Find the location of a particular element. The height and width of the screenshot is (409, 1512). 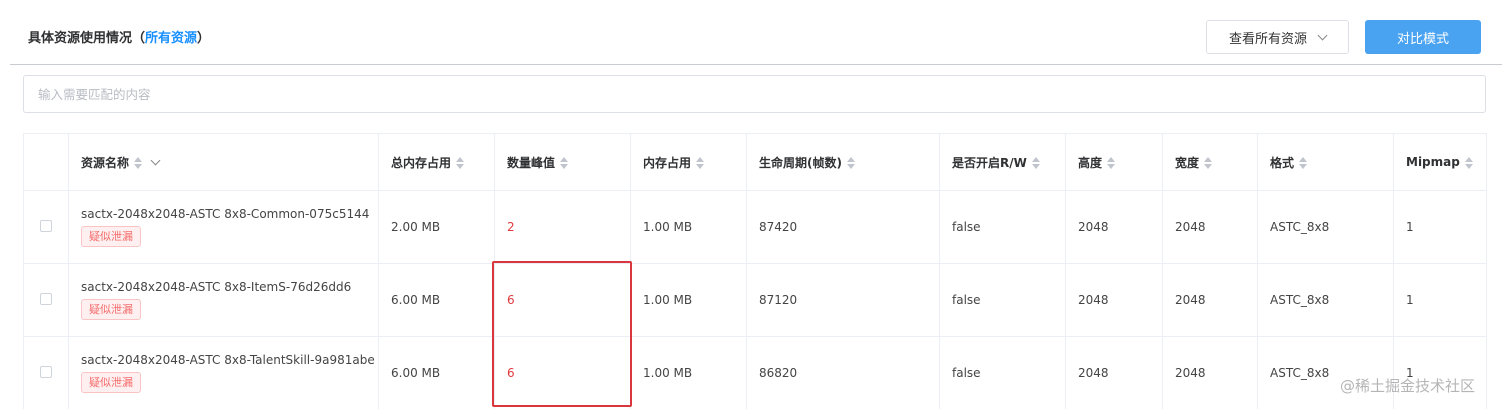

resource-name: sactx-2048x2048-ASTC 8x8-ItemS-76d26dd6 is located at coordinates (216, 287).